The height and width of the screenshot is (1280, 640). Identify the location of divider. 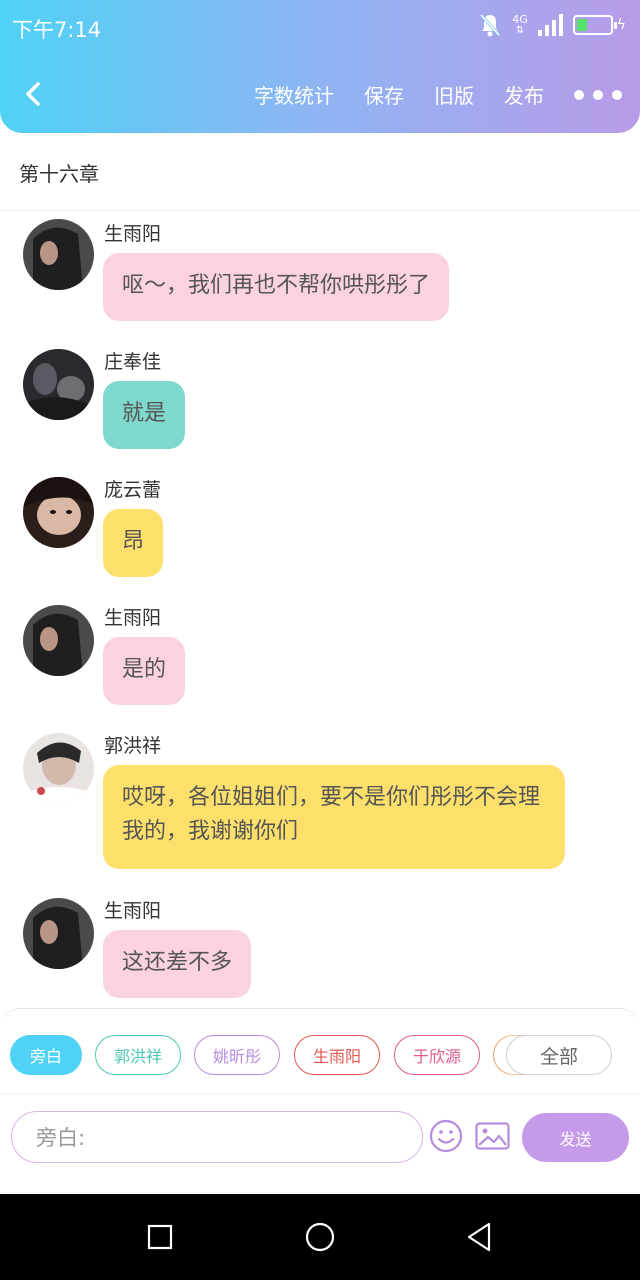
(320, 1093).